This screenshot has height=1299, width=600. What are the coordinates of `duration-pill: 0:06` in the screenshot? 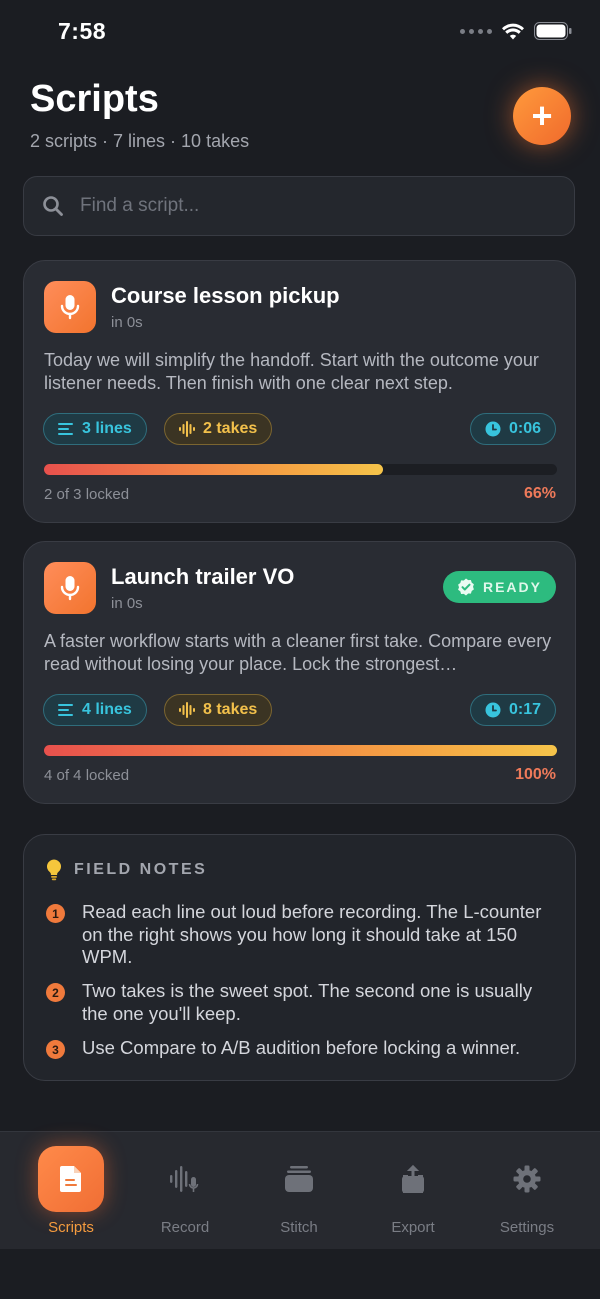 It's located at (512, 429).